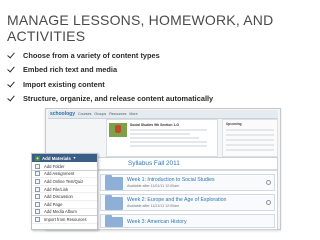 This screenshot has width=320, height=240. I want to click on menu-item-add-discussion: Add Discussion, so click(64, 197).